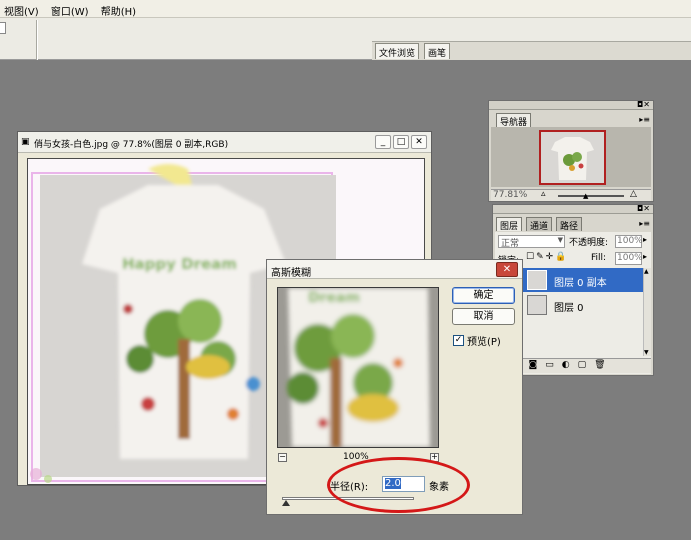 The height and width of the screenshot is (540, 691). Describe the element at coordinates (599, 258) in the screenshot. I see `fill-label: Fill:` at that location.